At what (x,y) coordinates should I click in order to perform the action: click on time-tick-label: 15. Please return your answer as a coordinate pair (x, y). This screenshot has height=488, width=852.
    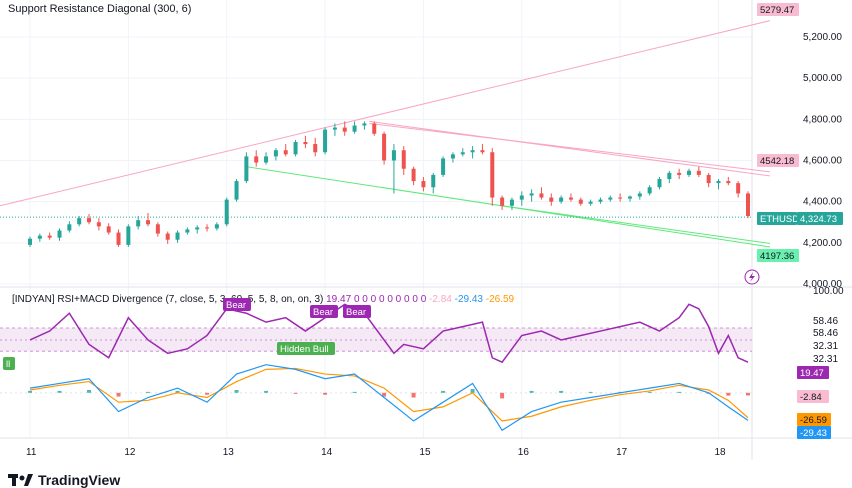
    Looking at the image, I should click on (425, 452).